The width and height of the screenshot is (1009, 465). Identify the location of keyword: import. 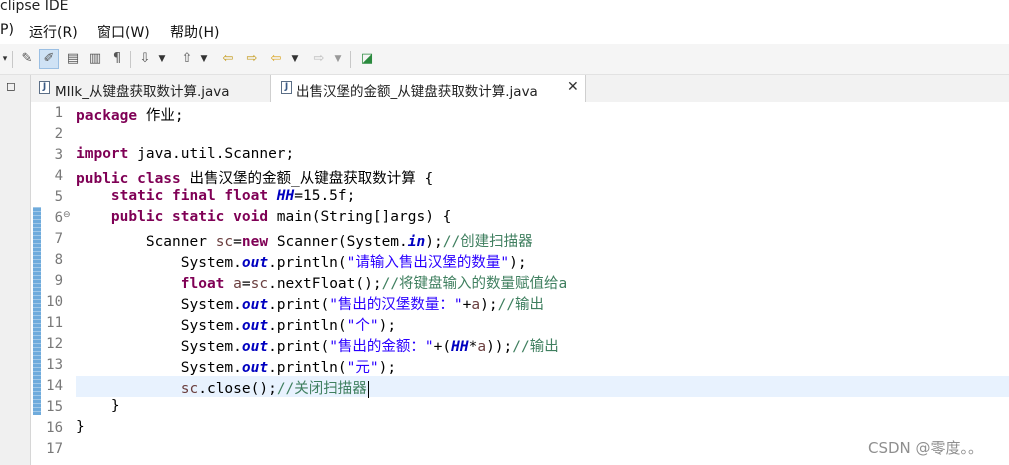
(102, 154).